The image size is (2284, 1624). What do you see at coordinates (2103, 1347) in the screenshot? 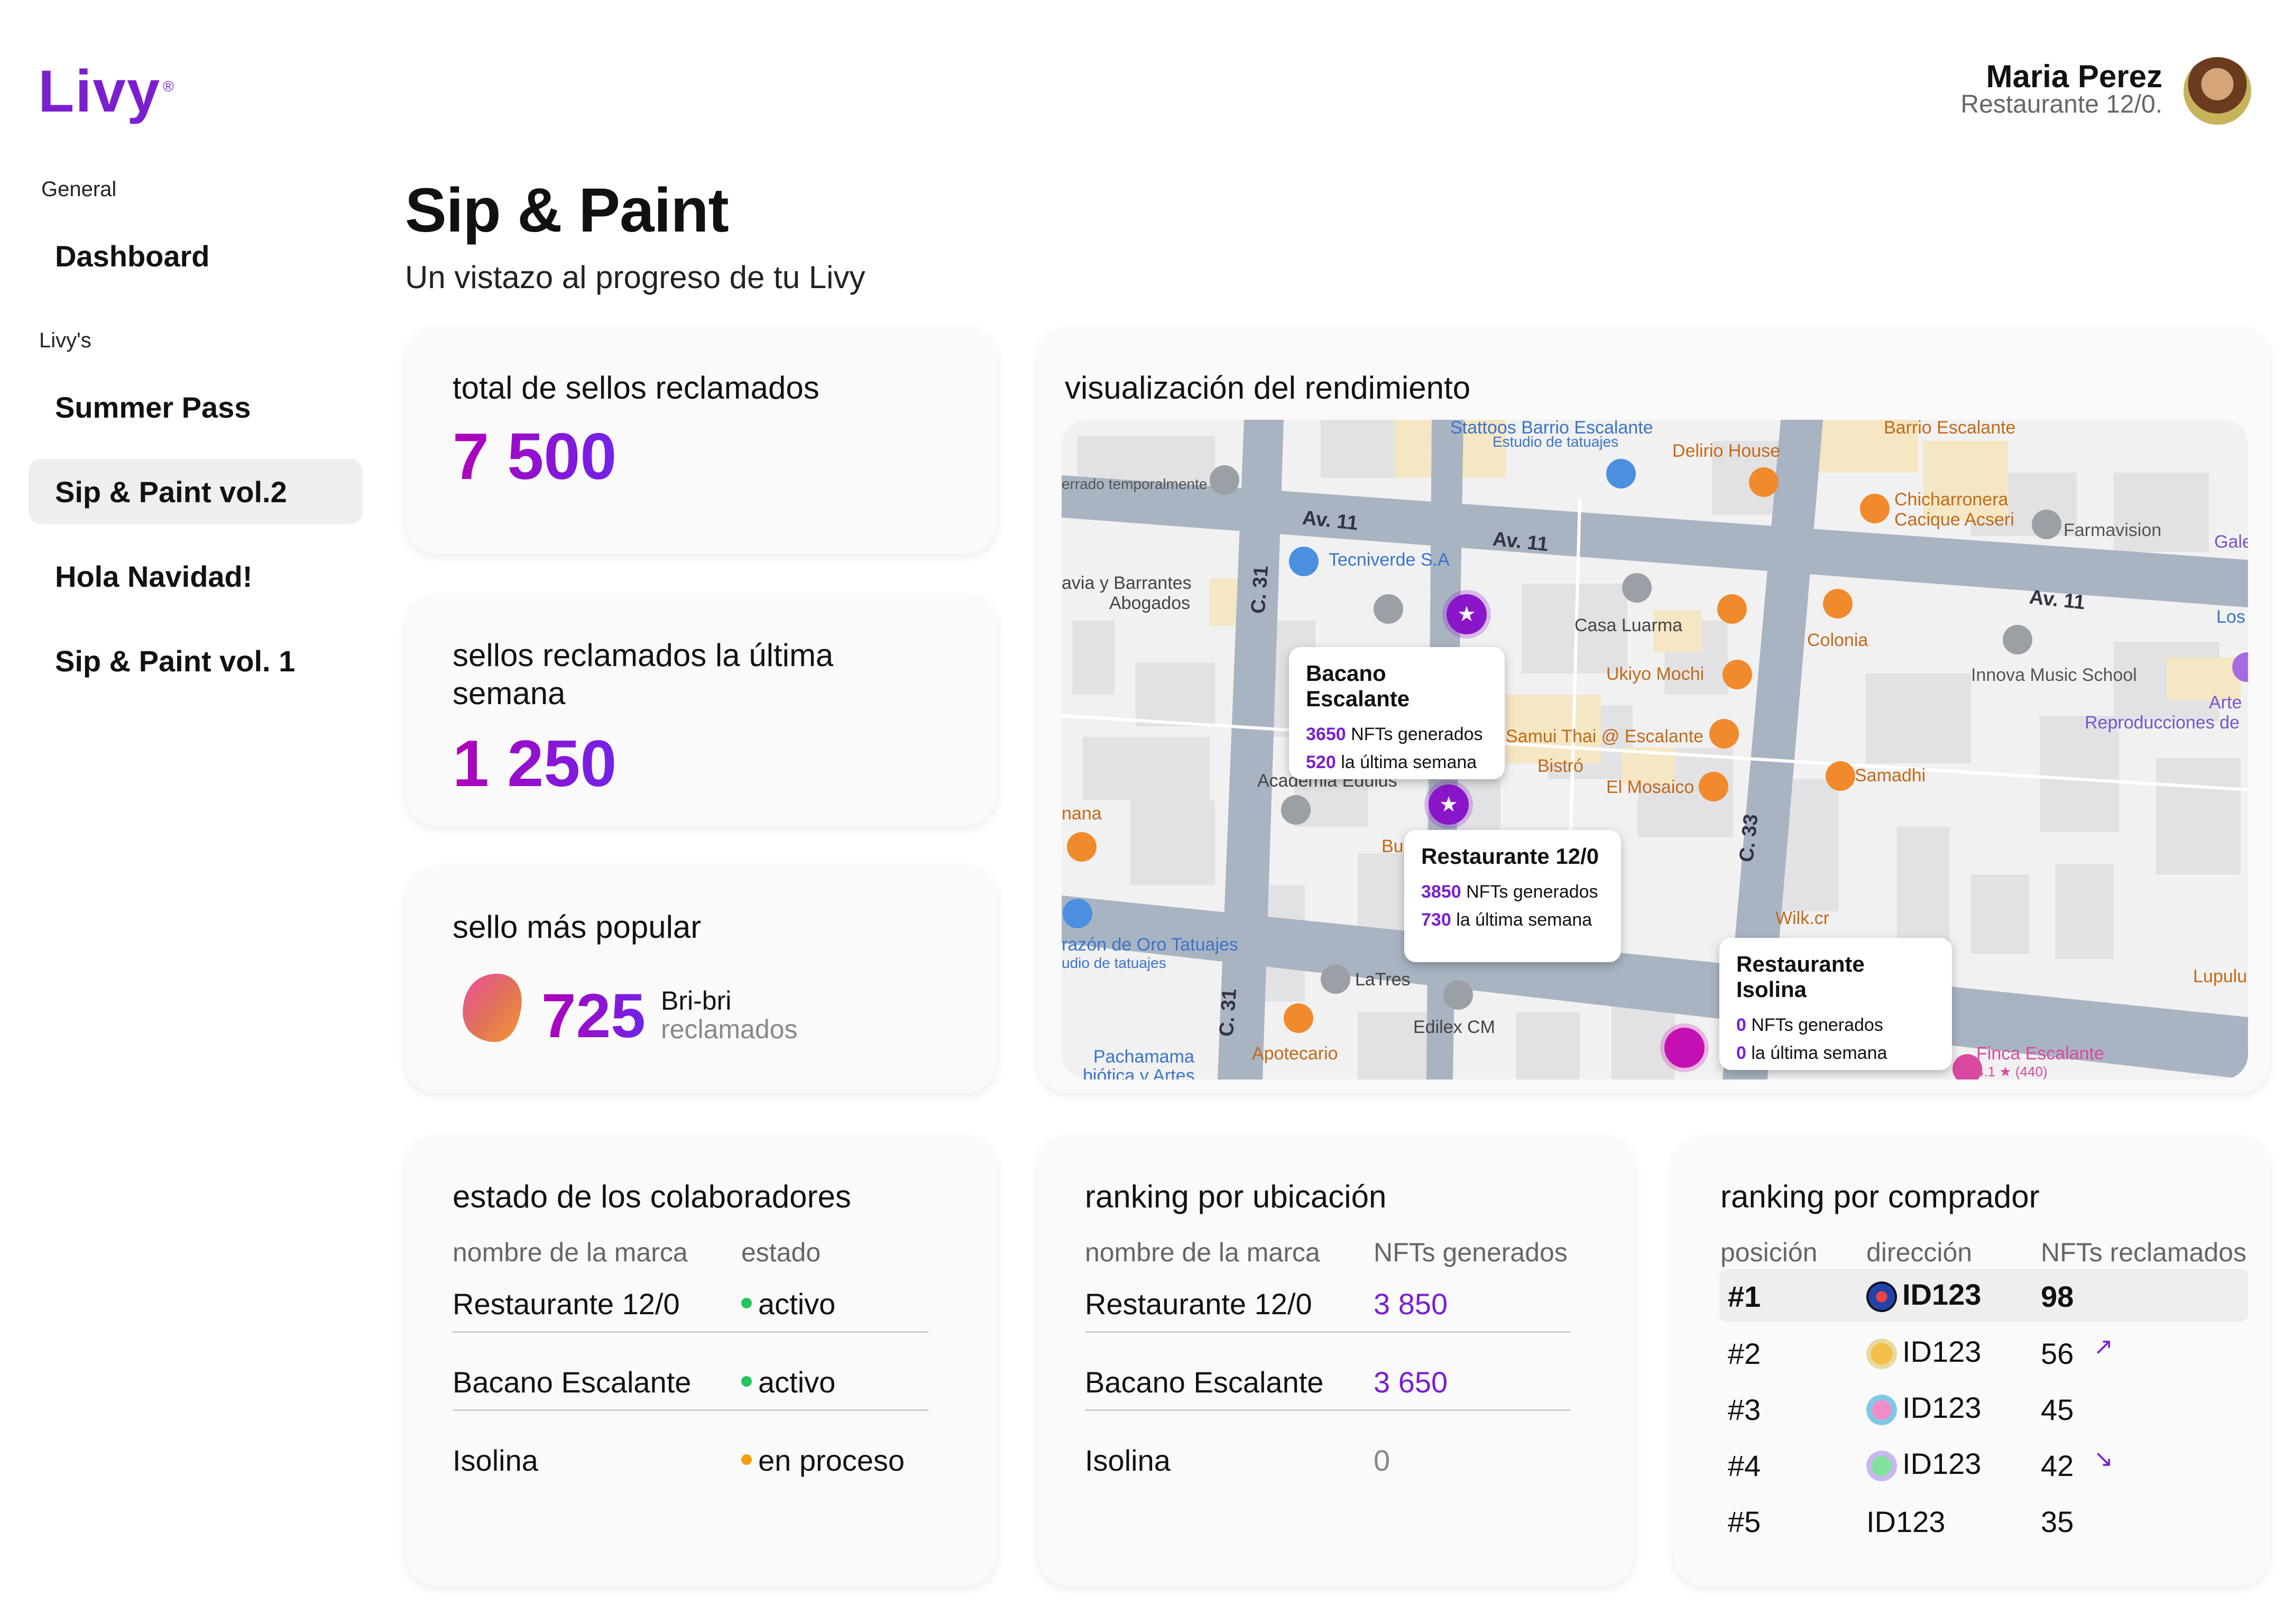
I see `trend-up-icon: ↗` at bounding box center [2103, 1347].